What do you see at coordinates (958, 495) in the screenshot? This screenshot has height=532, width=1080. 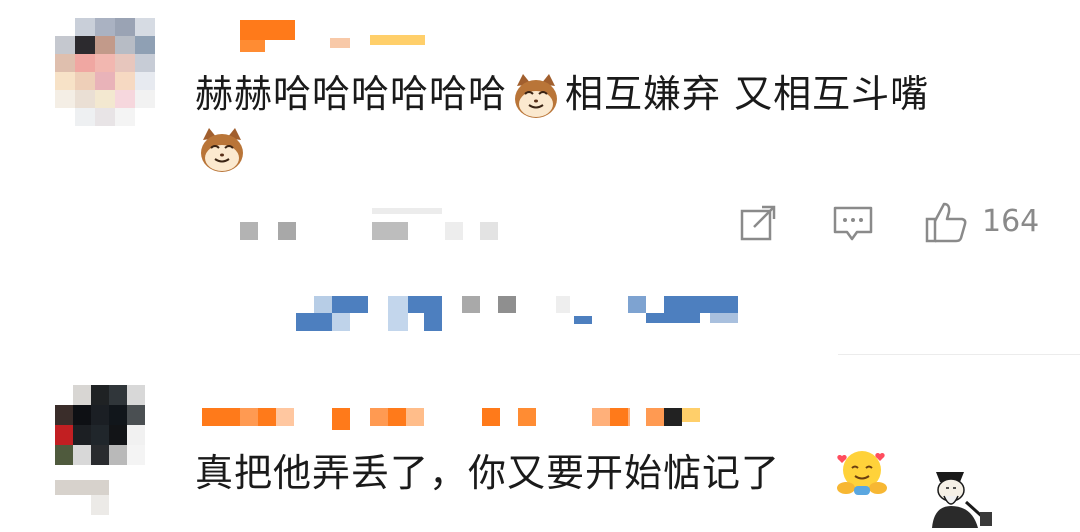 I see `scholar-sticker-icon` at bounding box center [958, 495].